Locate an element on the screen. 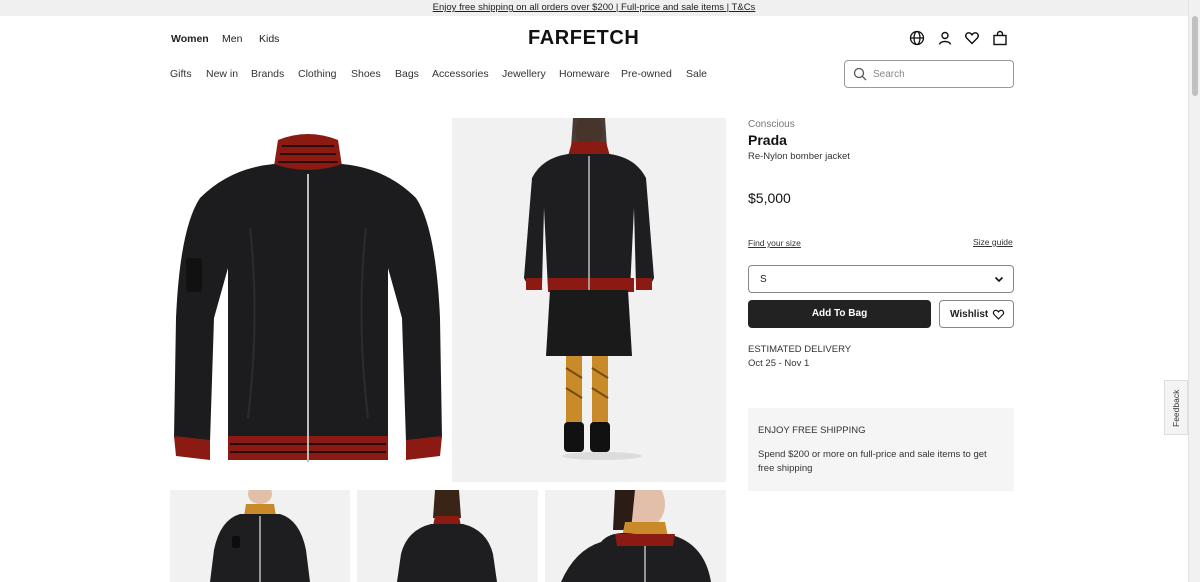 Image resolution: width=1200 pixels, height=582 pixels. brand-name: Prada is located at coordinates (767, 140).